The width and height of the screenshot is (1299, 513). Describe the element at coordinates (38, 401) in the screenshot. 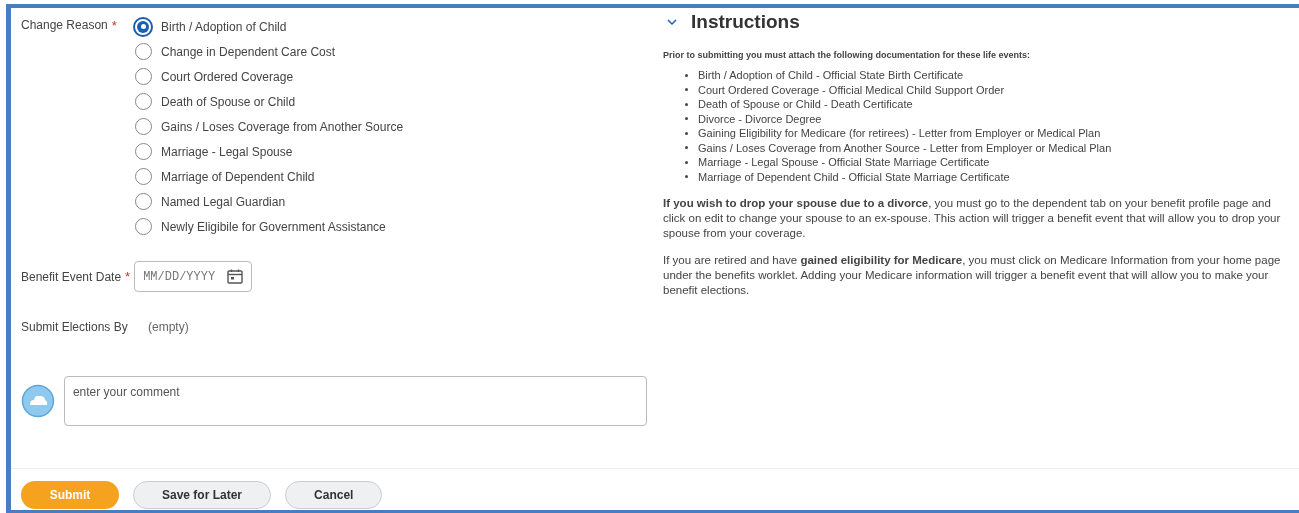

I see `avatar-icon` at that location.